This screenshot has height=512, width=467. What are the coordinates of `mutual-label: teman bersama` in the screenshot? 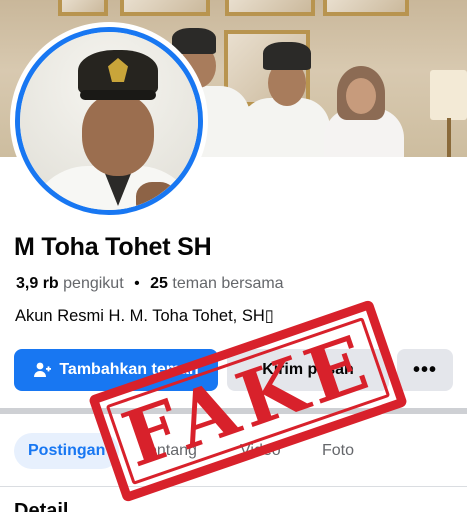 It's located at (227, 283).